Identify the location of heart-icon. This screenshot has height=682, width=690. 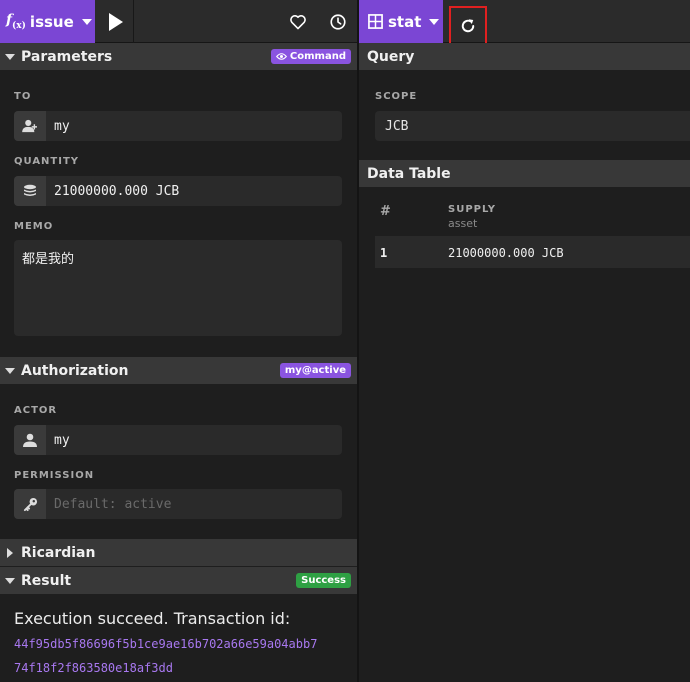
(298, 21).